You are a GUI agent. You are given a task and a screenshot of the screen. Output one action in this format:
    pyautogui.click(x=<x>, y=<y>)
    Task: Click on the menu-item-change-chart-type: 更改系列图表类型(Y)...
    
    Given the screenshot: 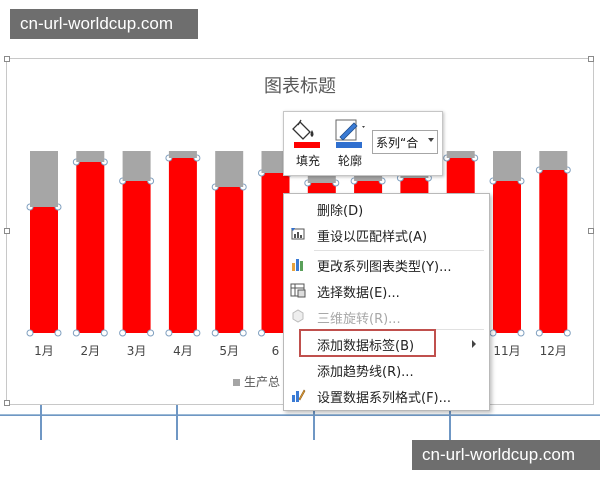 What is the action you would take?
    pyautogui.click(x=386, y=264)
    